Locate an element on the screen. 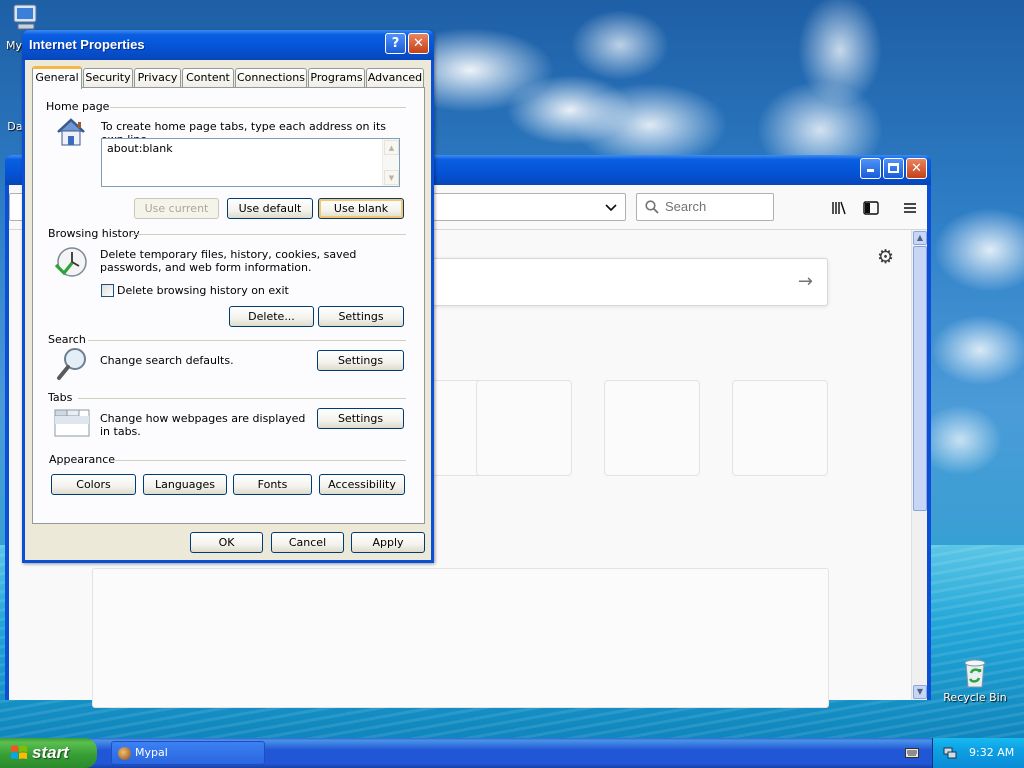 The image size is (1024, 768). tabs-icon is located at coordinates (72, 423).